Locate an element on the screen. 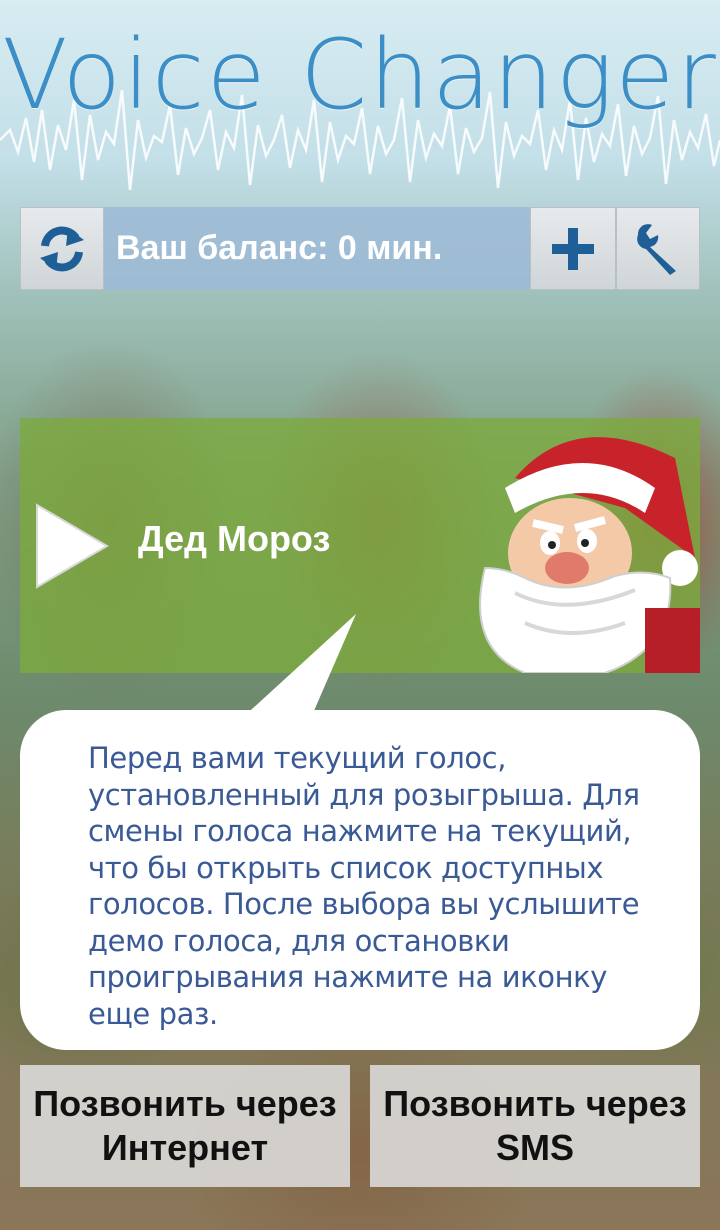 This screenshot has width=720, height=1230. refresh-icon is located at coordinates (62, 248).